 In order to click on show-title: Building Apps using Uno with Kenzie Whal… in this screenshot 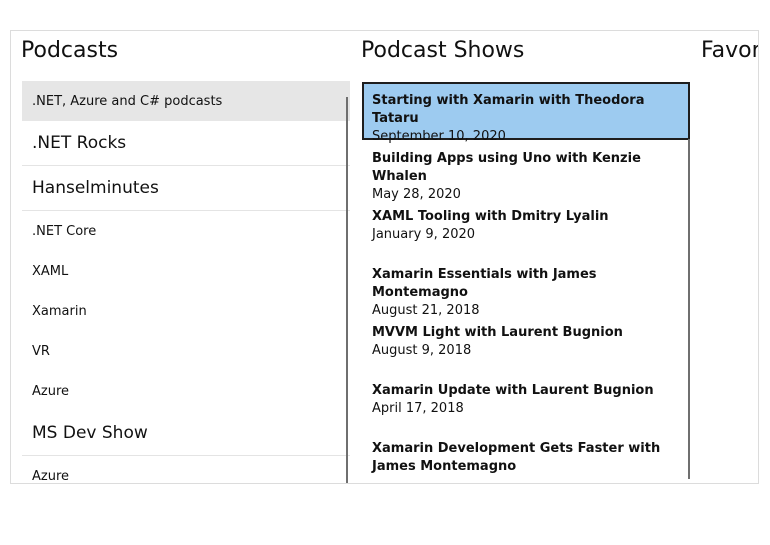, I will do `click(506, 167)`.